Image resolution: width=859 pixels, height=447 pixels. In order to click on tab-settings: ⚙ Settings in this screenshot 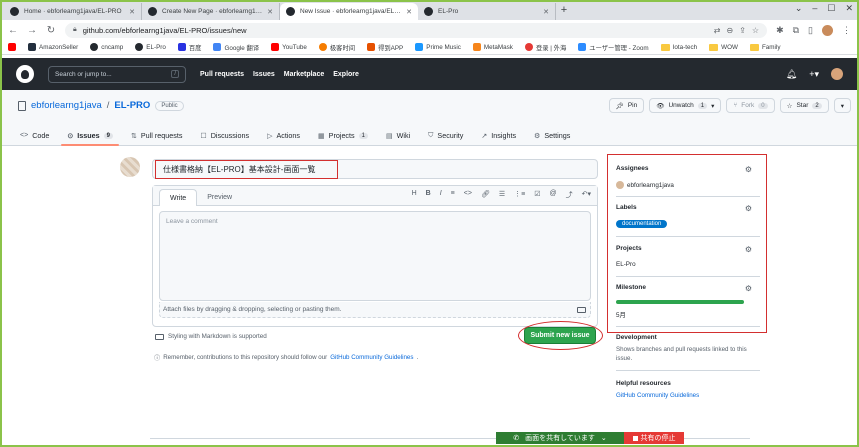, I will do `click(552, 135)`.